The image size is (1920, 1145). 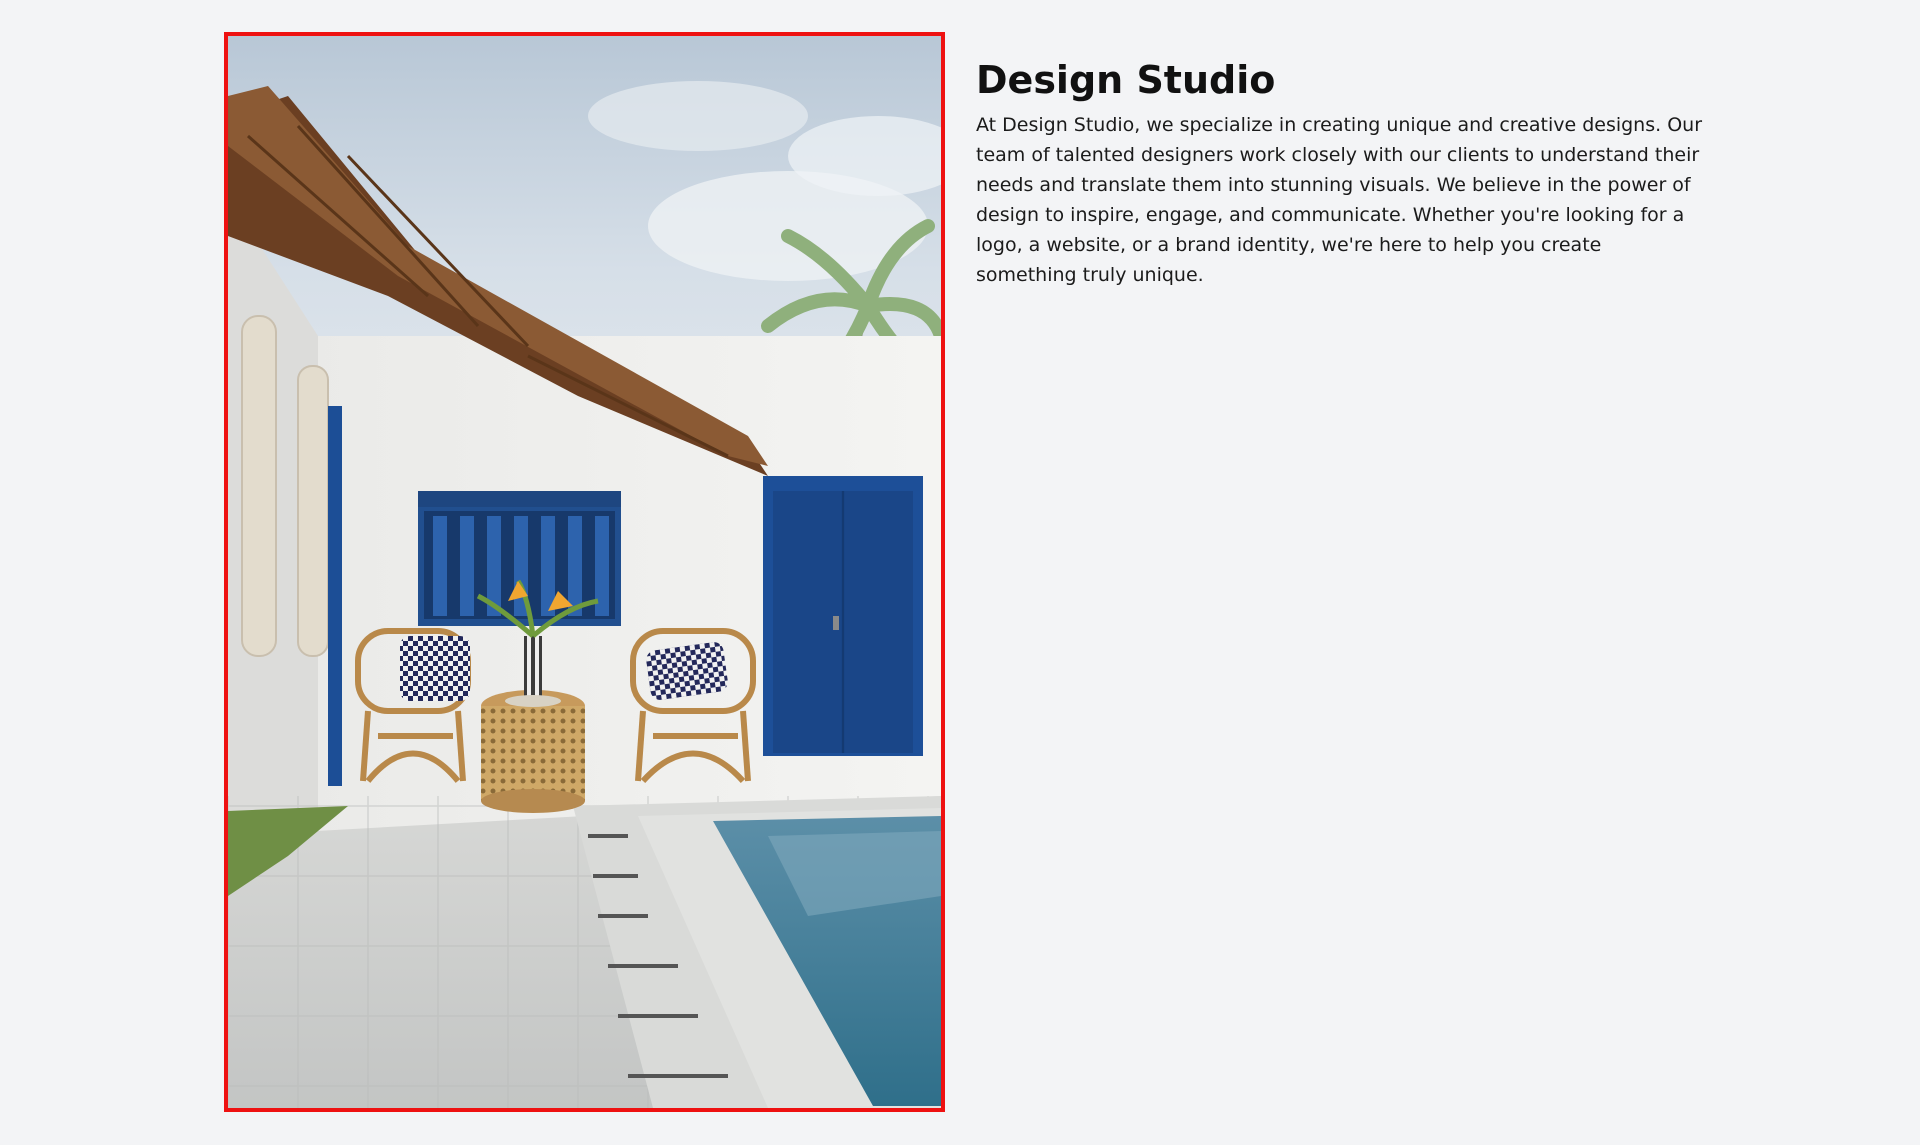 I want to click on page-title: Design Studio, so click(x=1126, y=80).